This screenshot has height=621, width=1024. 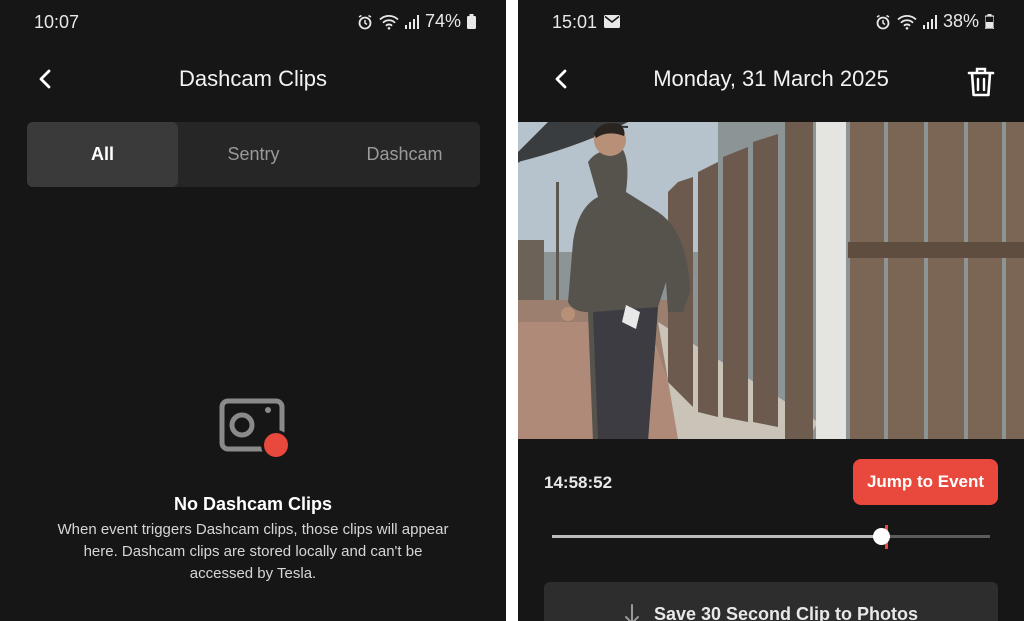 I want to click on empty-state-title: No Dashcam Clips, so click(x=253, y=504).